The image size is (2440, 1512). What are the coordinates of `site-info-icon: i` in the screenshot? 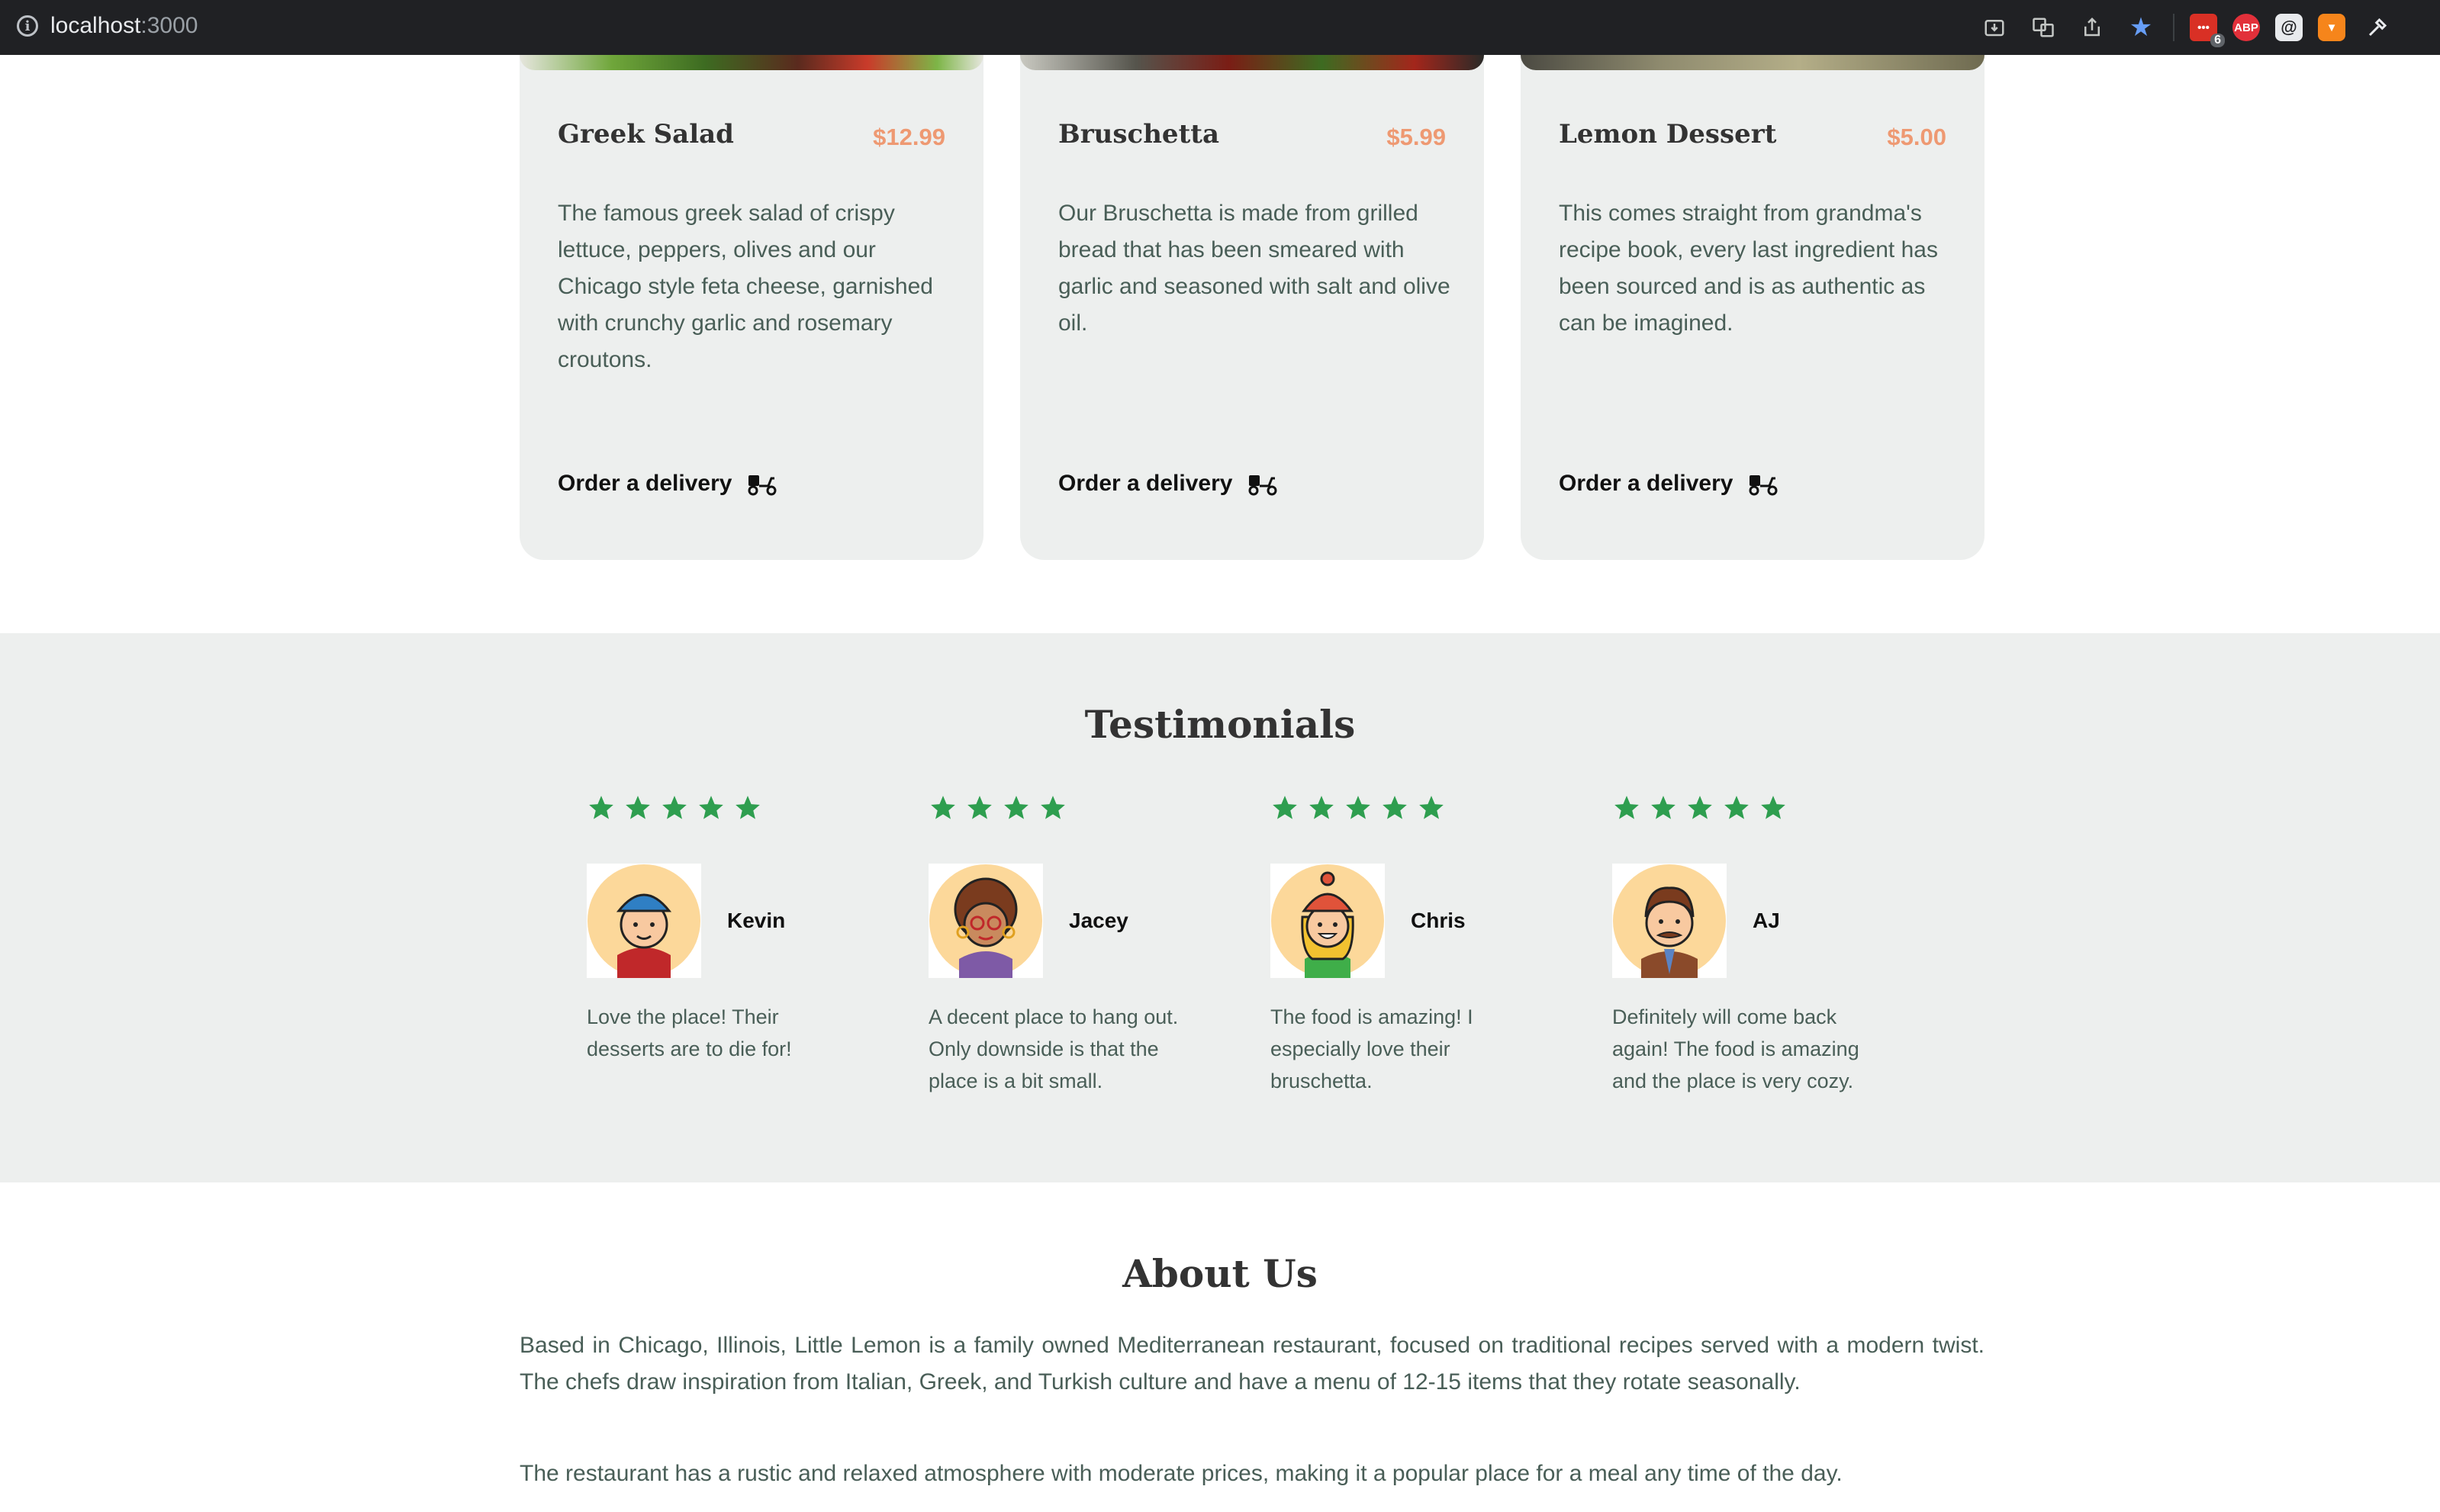 It's located at (27, 26).